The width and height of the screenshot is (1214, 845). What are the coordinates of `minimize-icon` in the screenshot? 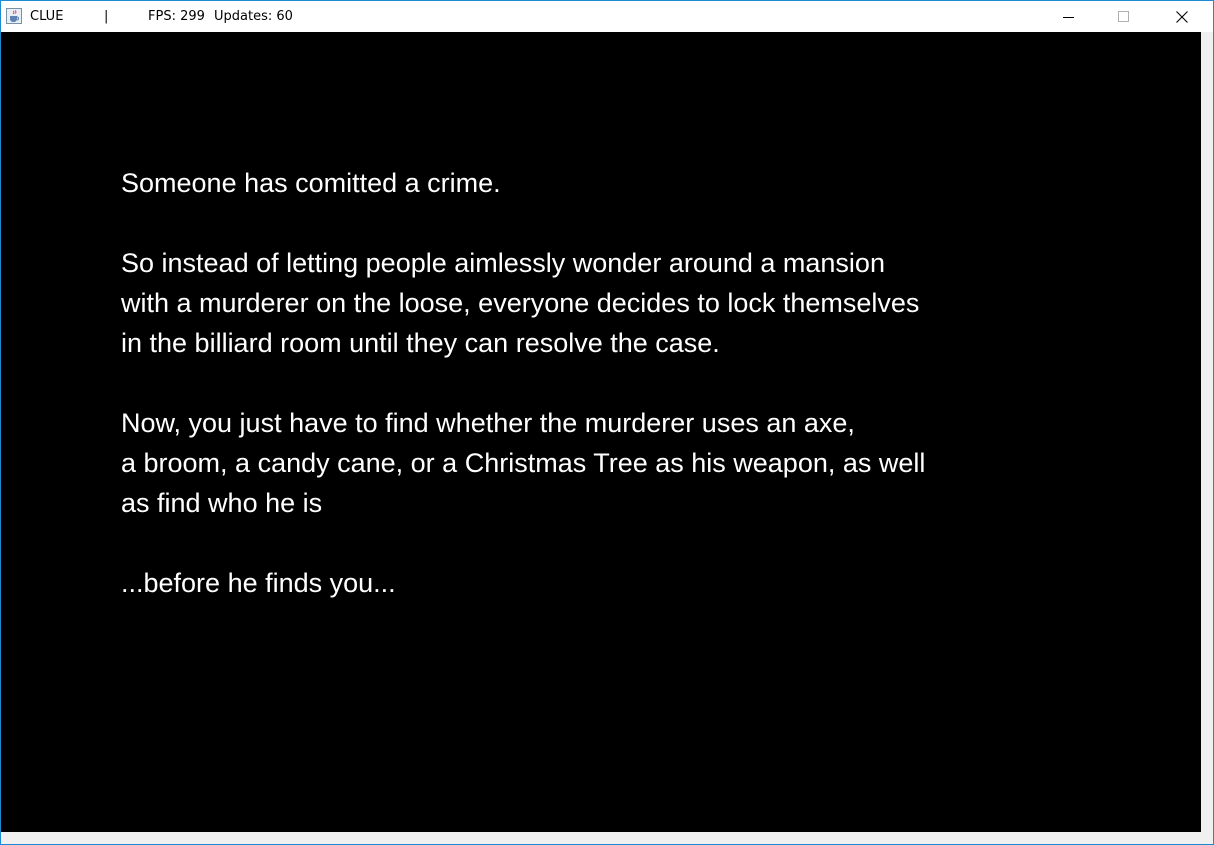 It's located at (1068, 17).